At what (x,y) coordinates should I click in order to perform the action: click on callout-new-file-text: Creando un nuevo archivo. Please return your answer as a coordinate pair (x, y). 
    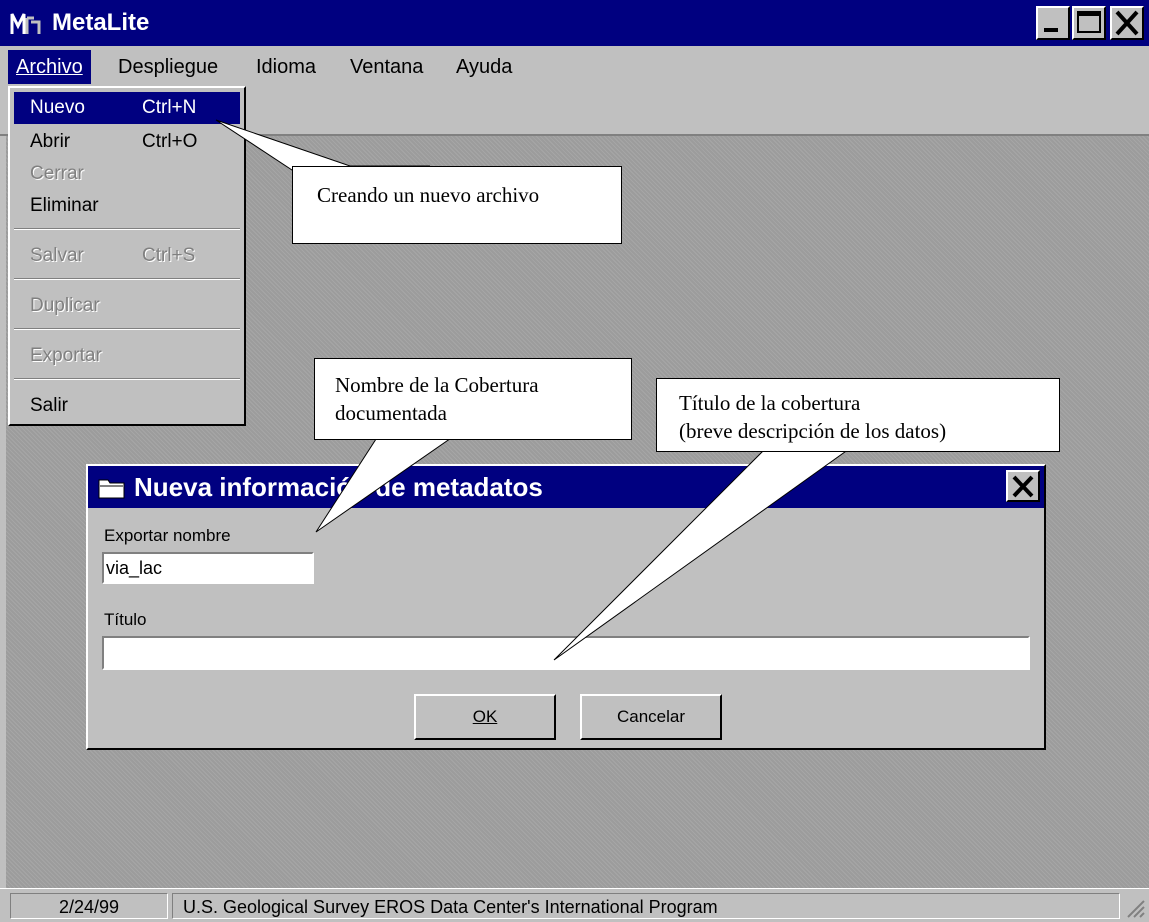
    Looking at the image, I should click on (428, 195).